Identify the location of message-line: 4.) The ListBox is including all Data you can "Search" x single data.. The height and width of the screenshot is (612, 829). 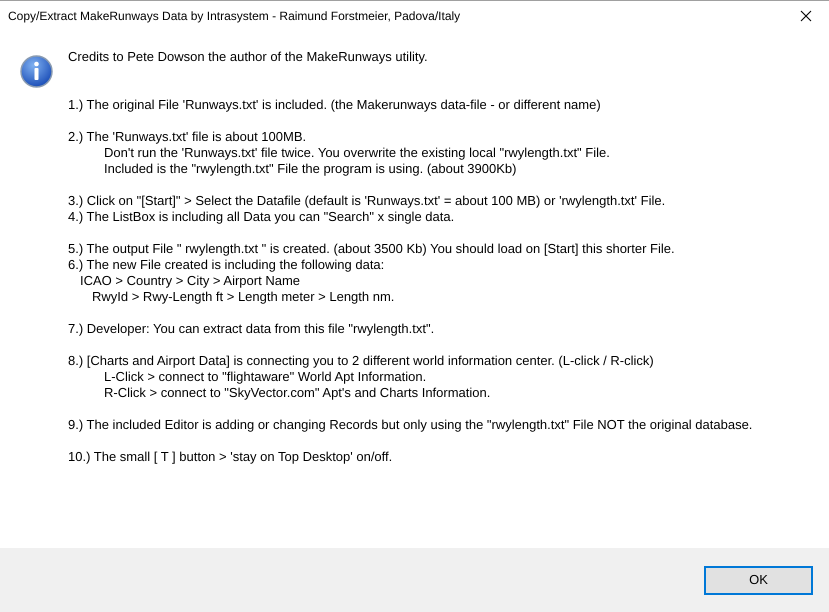
(262, 217).